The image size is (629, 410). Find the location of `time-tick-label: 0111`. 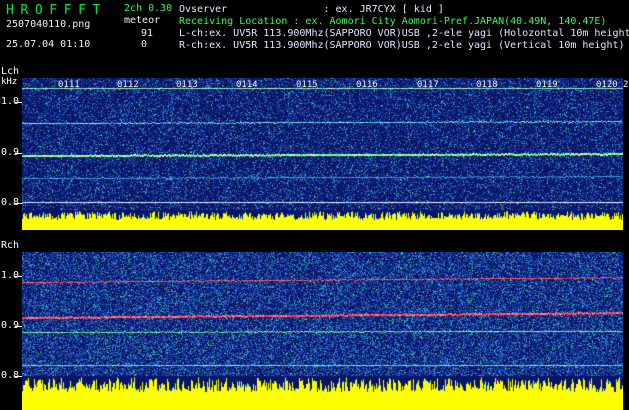

time-tick-label: 0111 is located at coordinates (69, 85).